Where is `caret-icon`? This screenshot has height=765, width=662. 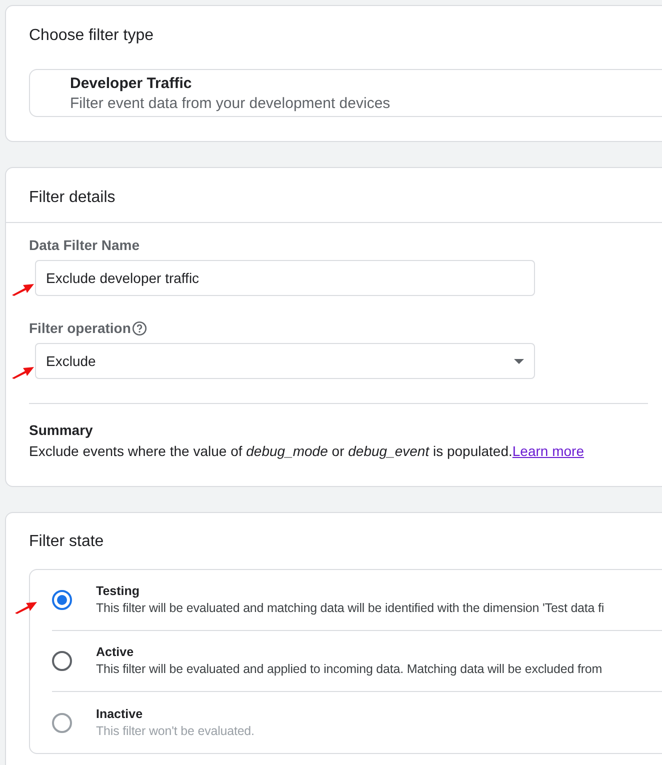
caret-icon is located at coordinates (519, 361).